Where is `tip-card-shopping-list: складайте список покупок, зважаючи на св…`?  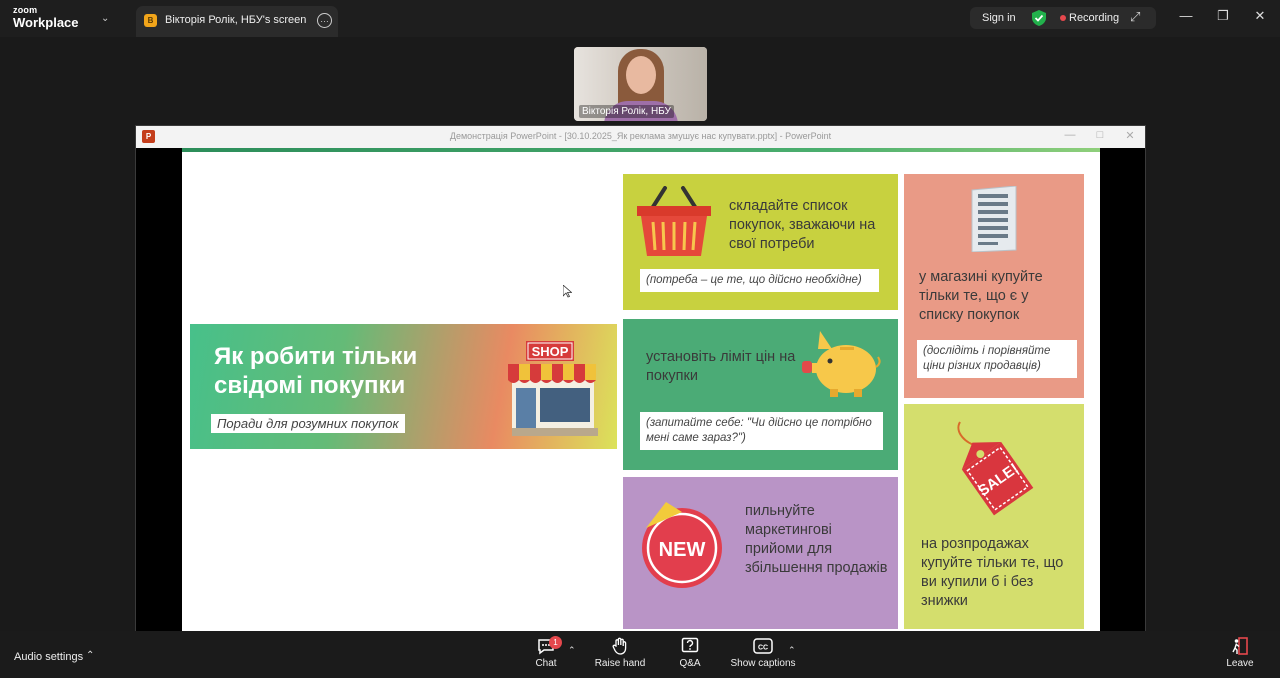
tip-card-shopping-list: складайте список покупок, зважаючи на св… is located at coordinates (760, 242).